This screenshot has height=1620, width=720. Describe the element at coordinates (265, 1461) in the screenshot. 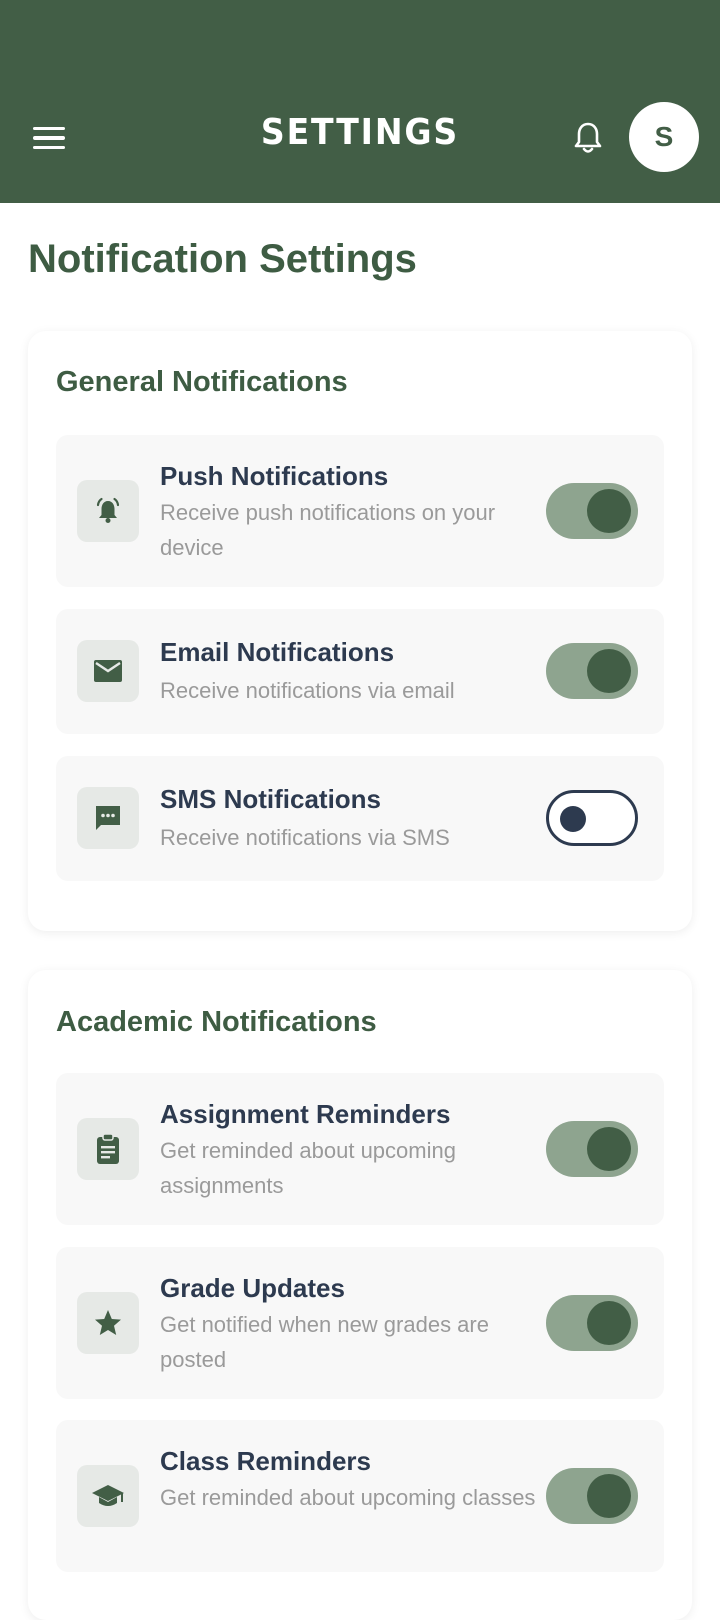

I see `row-title: Class Reminders` at that location.